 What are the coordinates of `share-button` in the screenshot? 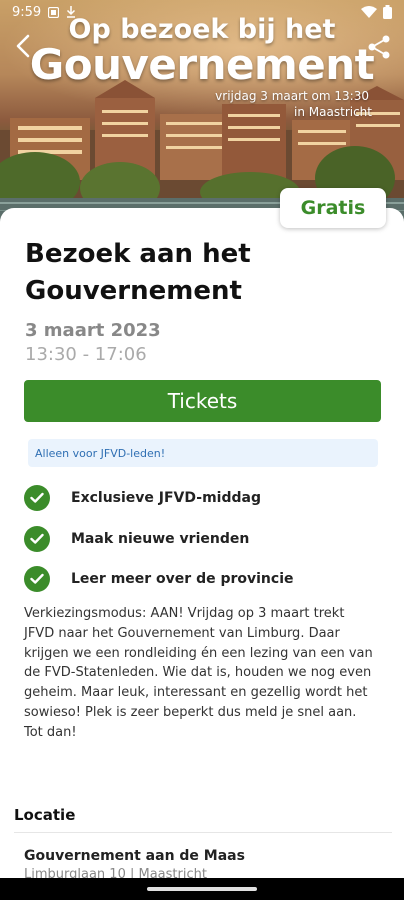 It's located at (379, 47).